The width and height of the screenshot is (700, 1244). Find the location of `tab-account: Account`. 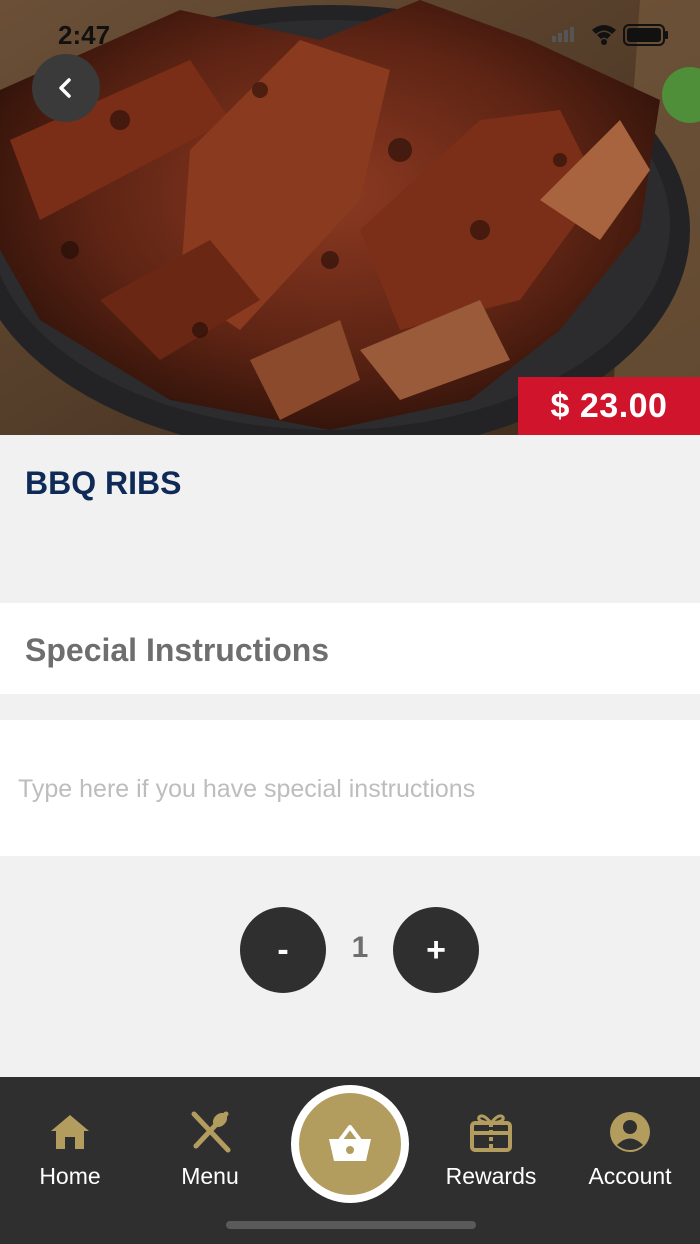

tab-account: Account is located at coordinates (630, 1148).